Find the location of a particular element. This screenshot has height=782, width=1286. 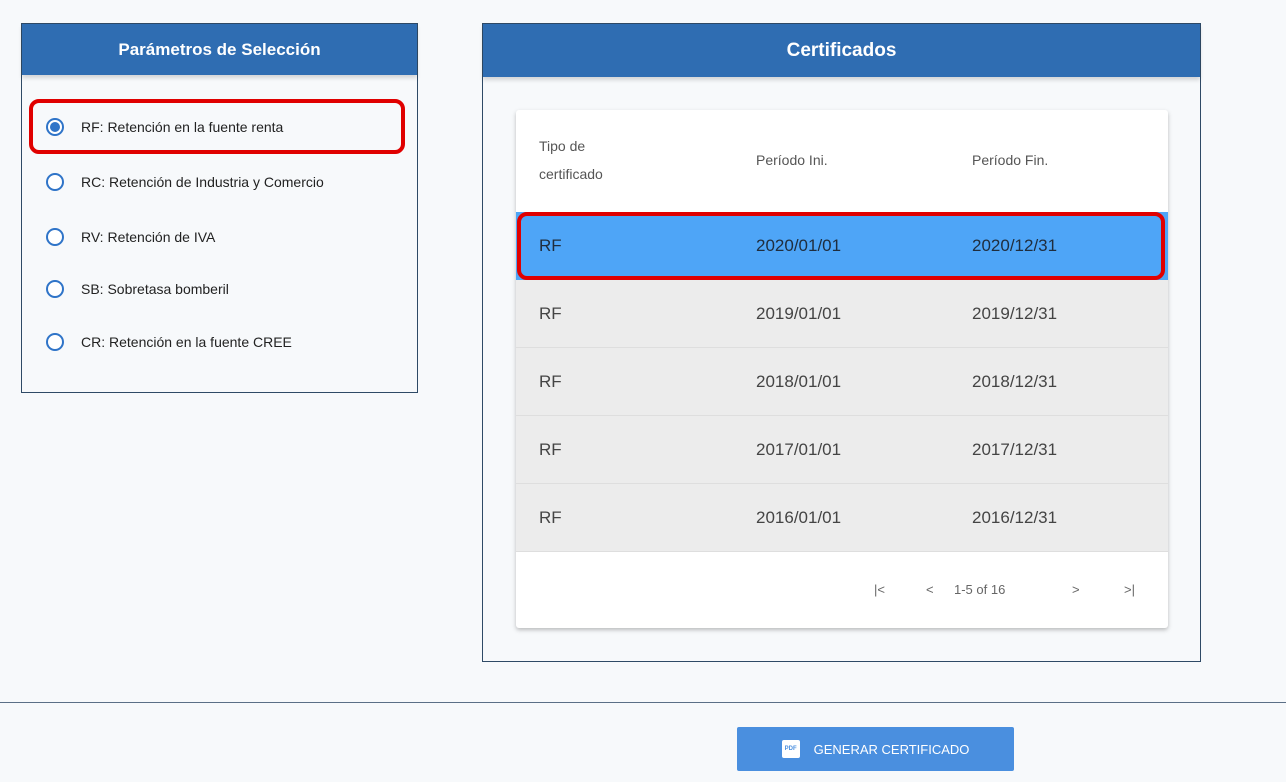

generate-certificate-label: GENERAR CERTIFICADO is located at coordinates (891, 749).